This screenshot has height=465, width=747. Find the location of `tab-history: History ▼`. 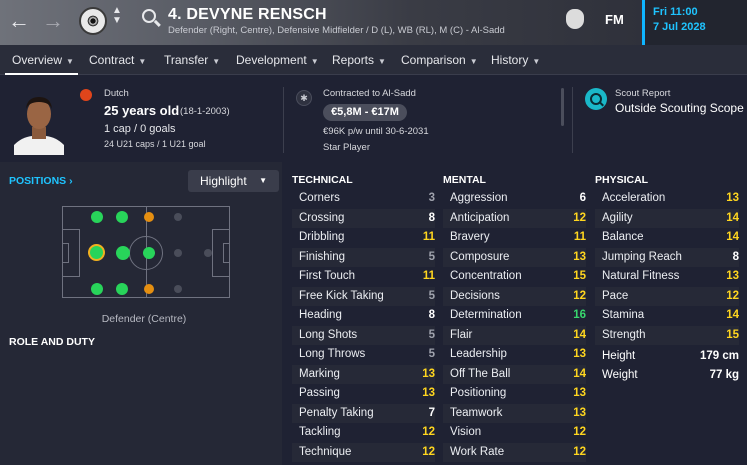

tab-history: History ▼ is located at coordinates (515, 60).